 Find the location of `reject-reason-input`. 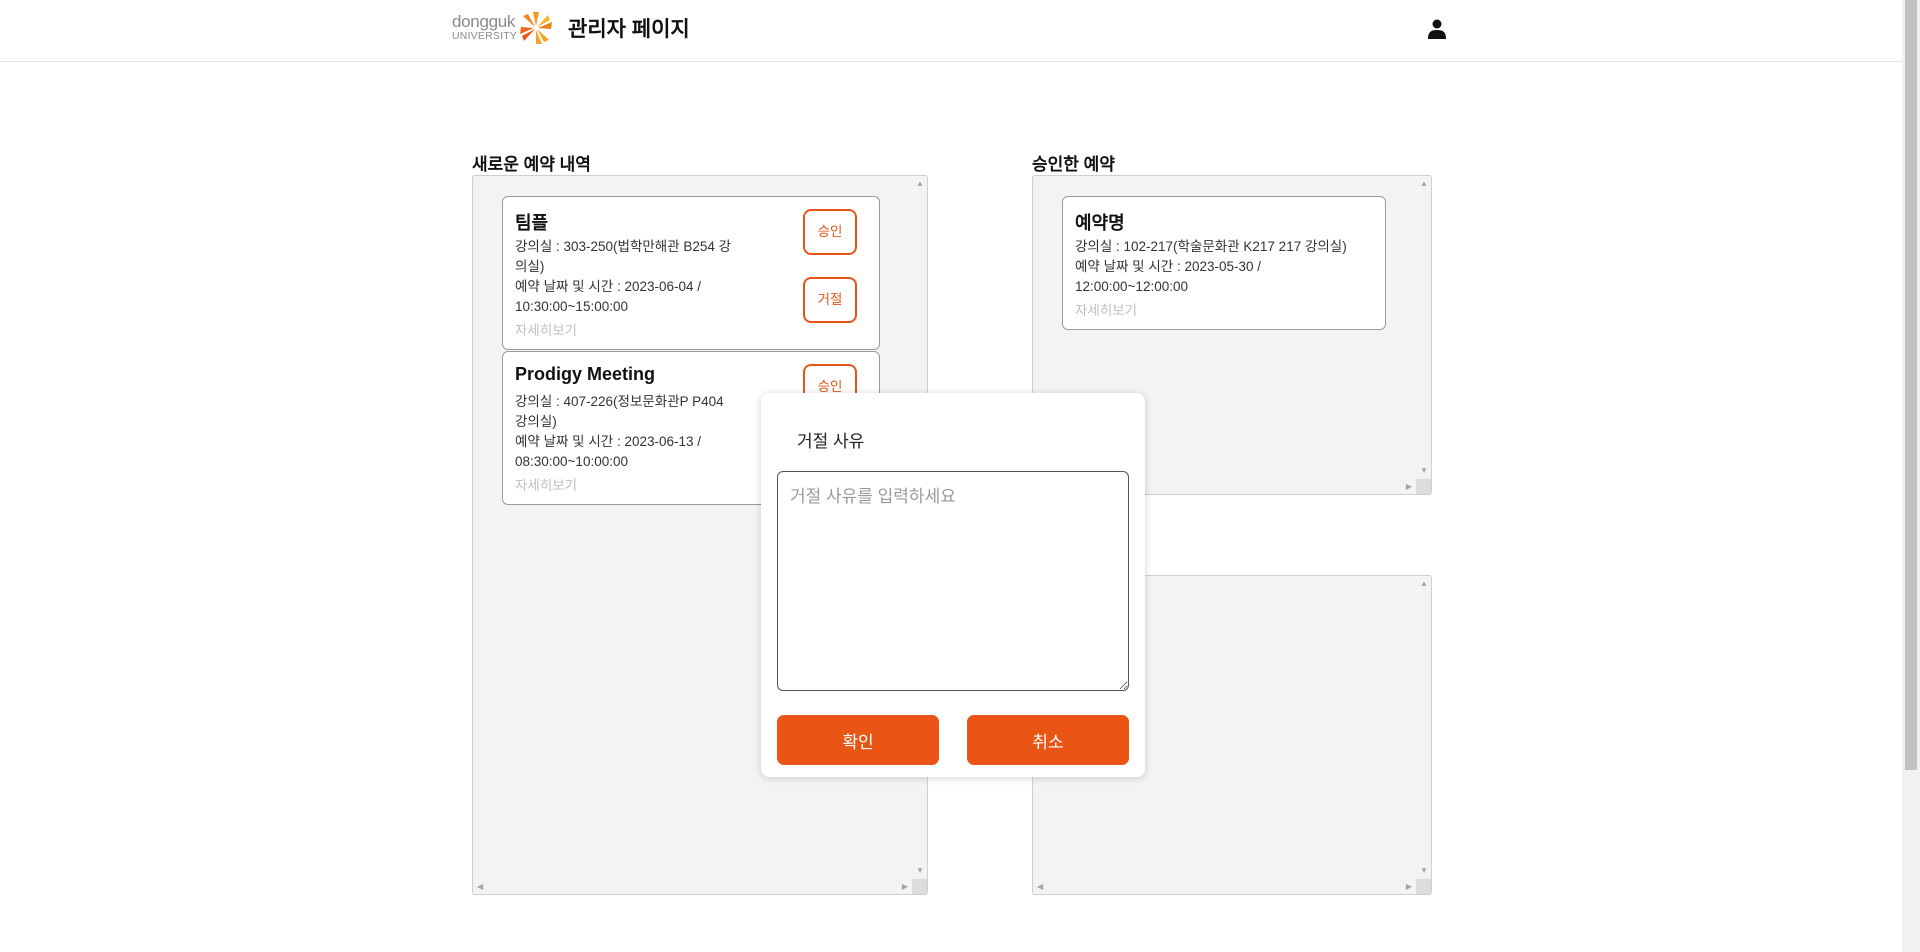

reject-reason-input is located at coordinates (953, 581).